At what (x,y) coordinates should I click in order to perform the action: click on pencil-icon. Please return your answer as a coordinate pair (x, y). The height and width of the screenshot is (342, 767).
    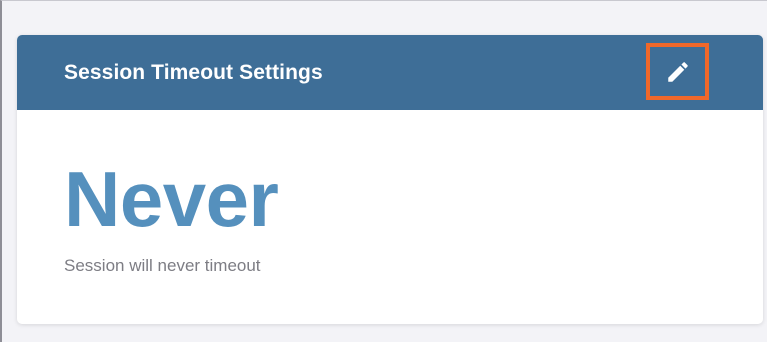
    Looking at the image, I should click on (678, 72).